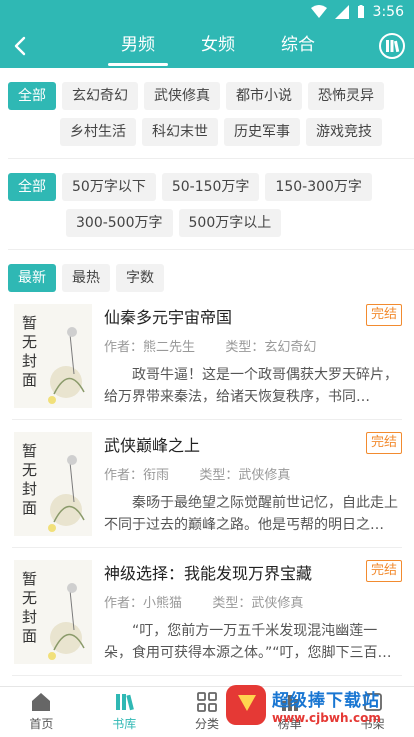 The height and width of the screenshot is (737, 414). What do you see at coordinates (361, 12) in the screenshot?
I see `battery-icon` at bounding box center [361, 12].